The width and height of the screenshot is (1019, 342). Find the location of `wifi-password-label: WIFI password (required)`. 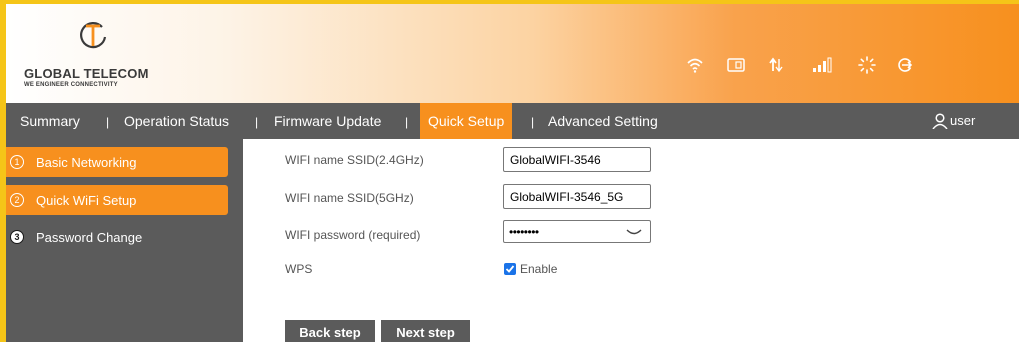

wifi-password-label: WIFI password (required) is located at coordinates (353, 235).